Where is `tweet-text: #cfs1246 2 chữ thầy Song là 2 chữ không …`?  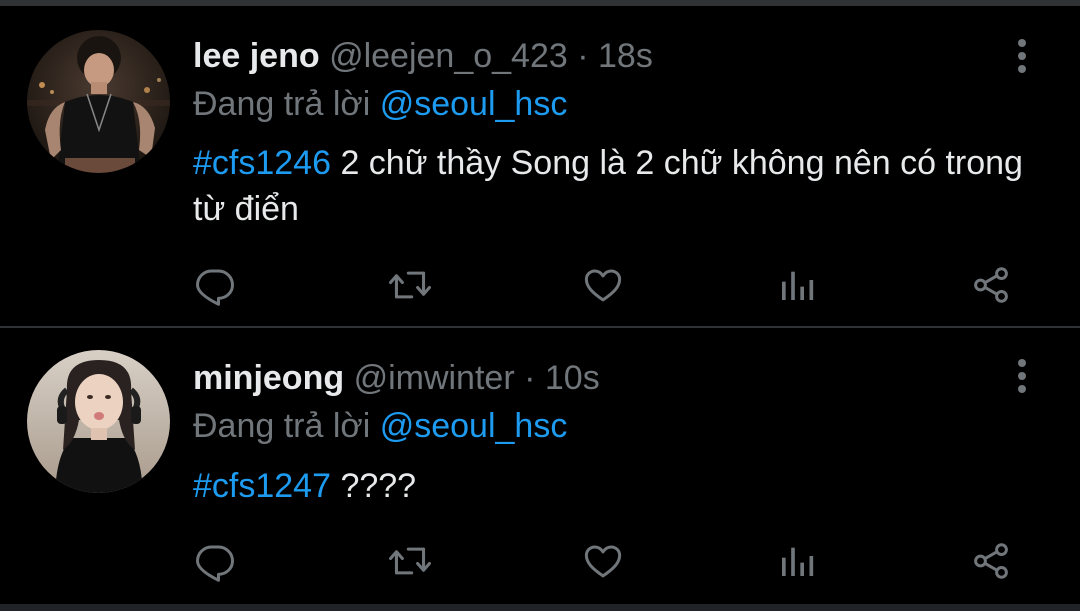 tweet-text: #cfs1246 2 chữ thầy Song là 2 chữ không … is located at coordinates (623, 186).